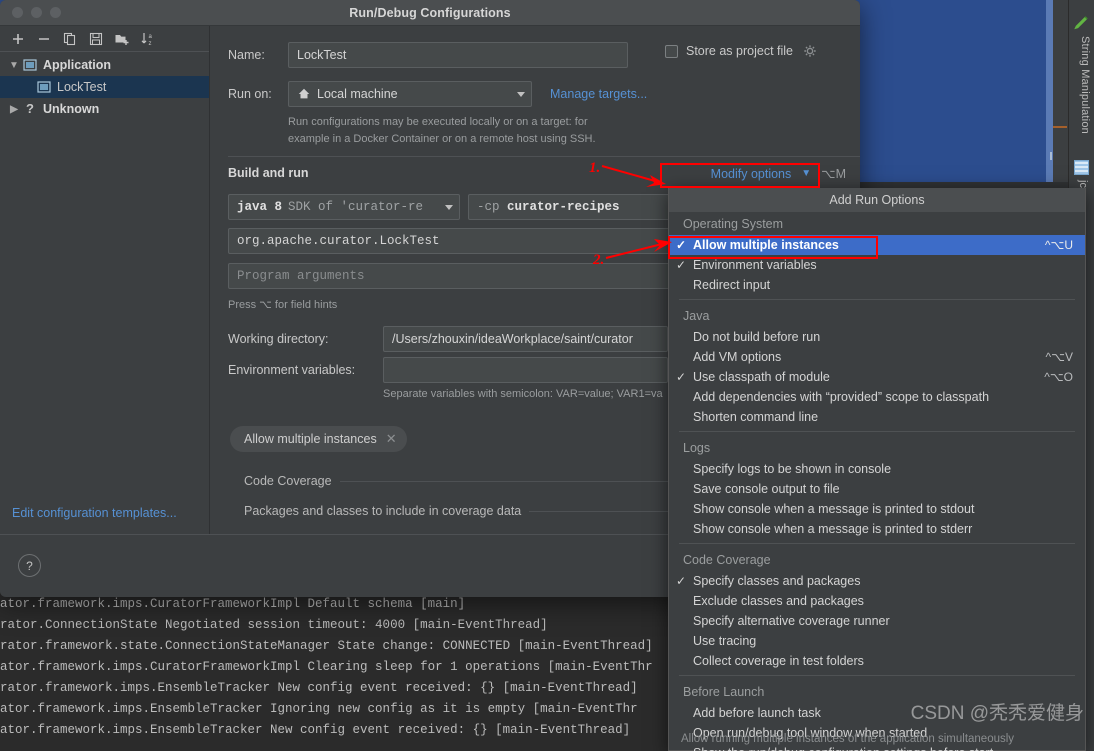 The width and height of the screenshot is (1094, 751). What do you see at coordinates (737, 357) in the screenshot?
I see `menu-item-label: Add VM options` at bounding box center [737, 357].